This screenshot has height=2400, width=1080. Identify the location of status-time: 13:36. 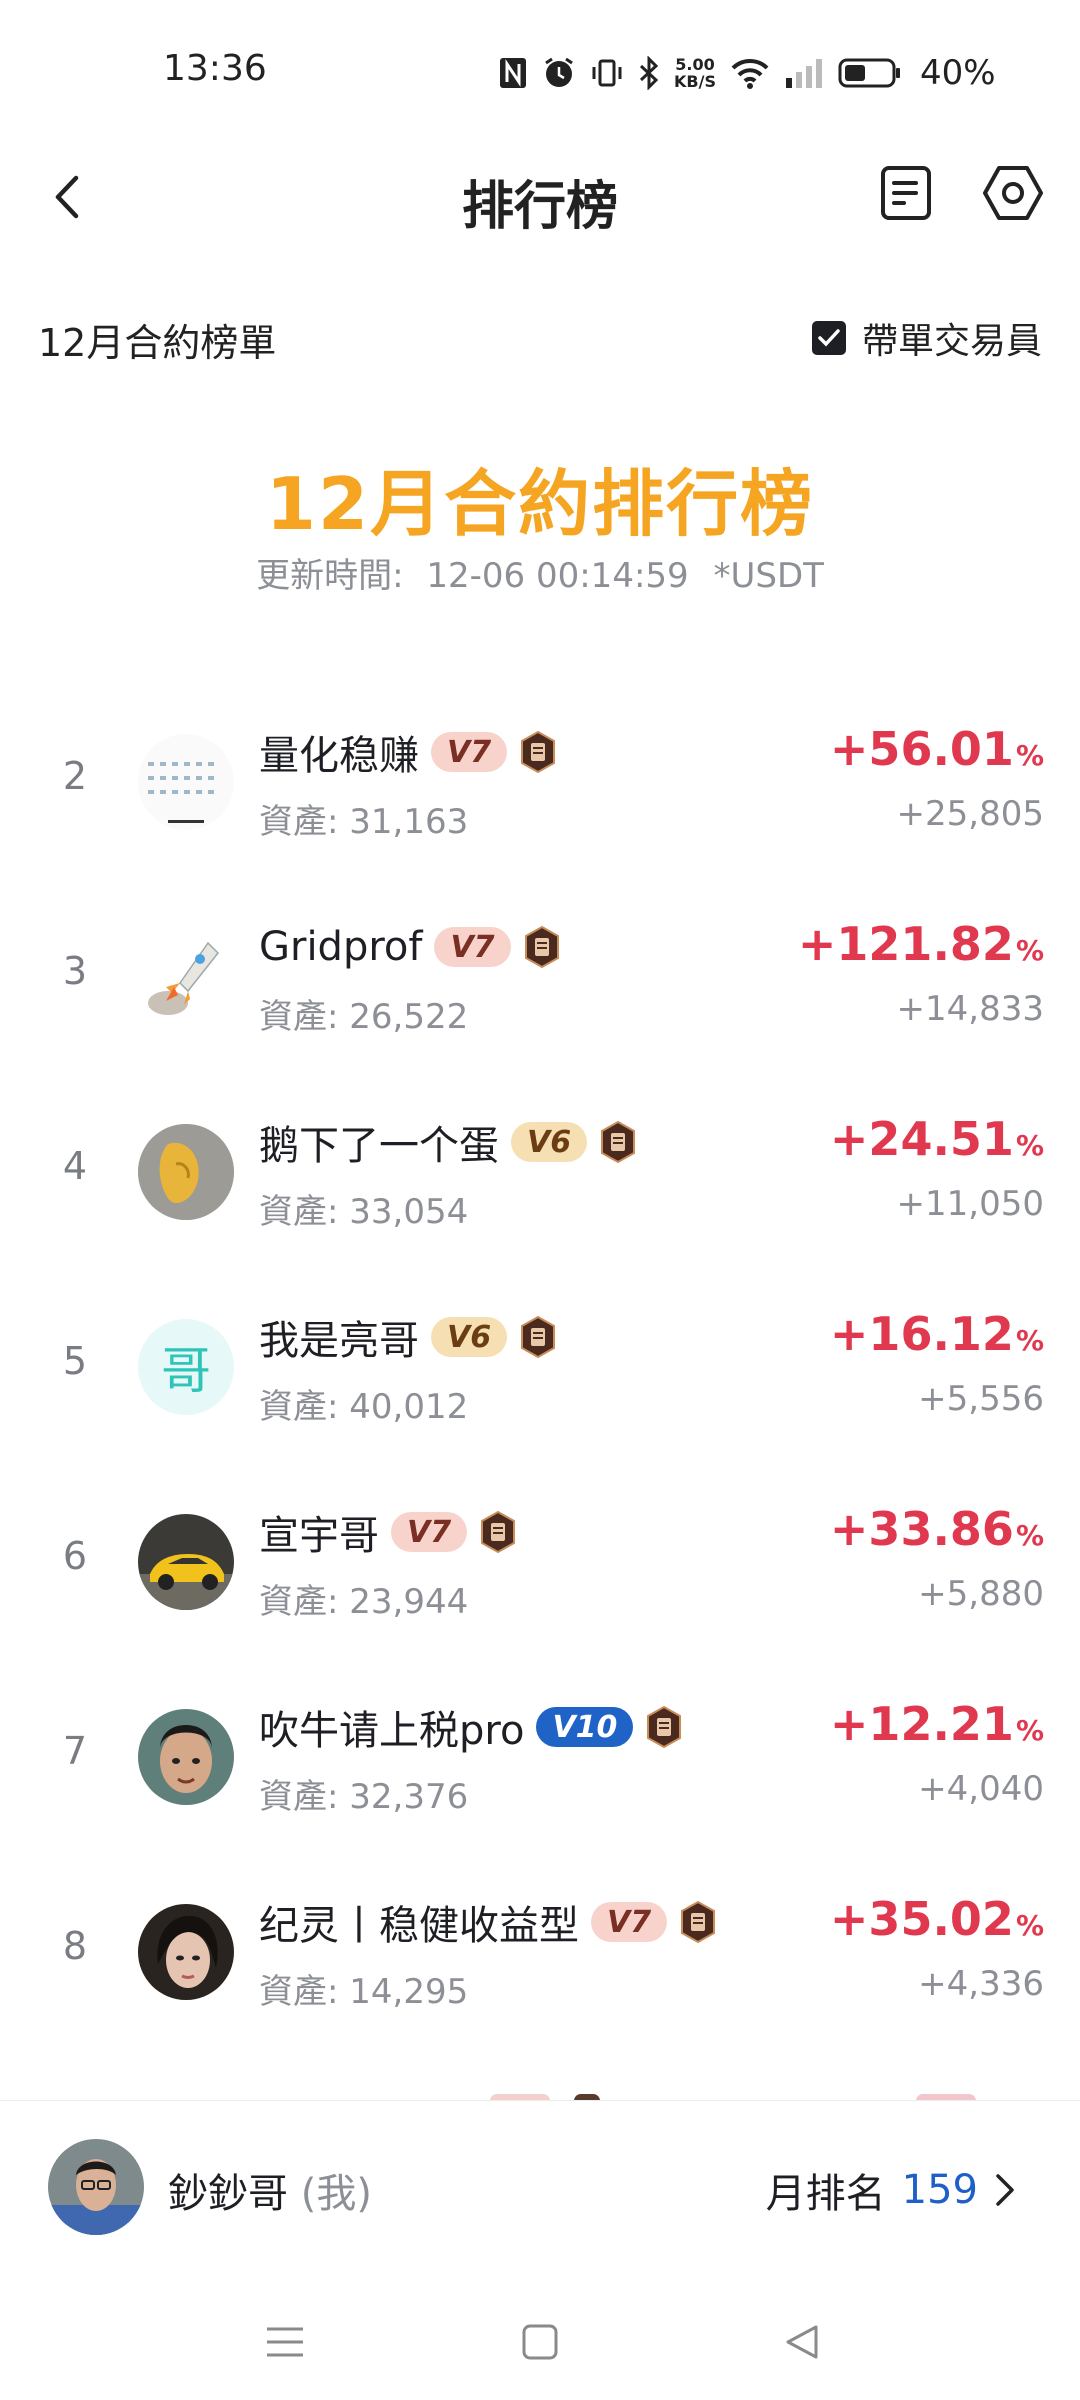
(215, 68).